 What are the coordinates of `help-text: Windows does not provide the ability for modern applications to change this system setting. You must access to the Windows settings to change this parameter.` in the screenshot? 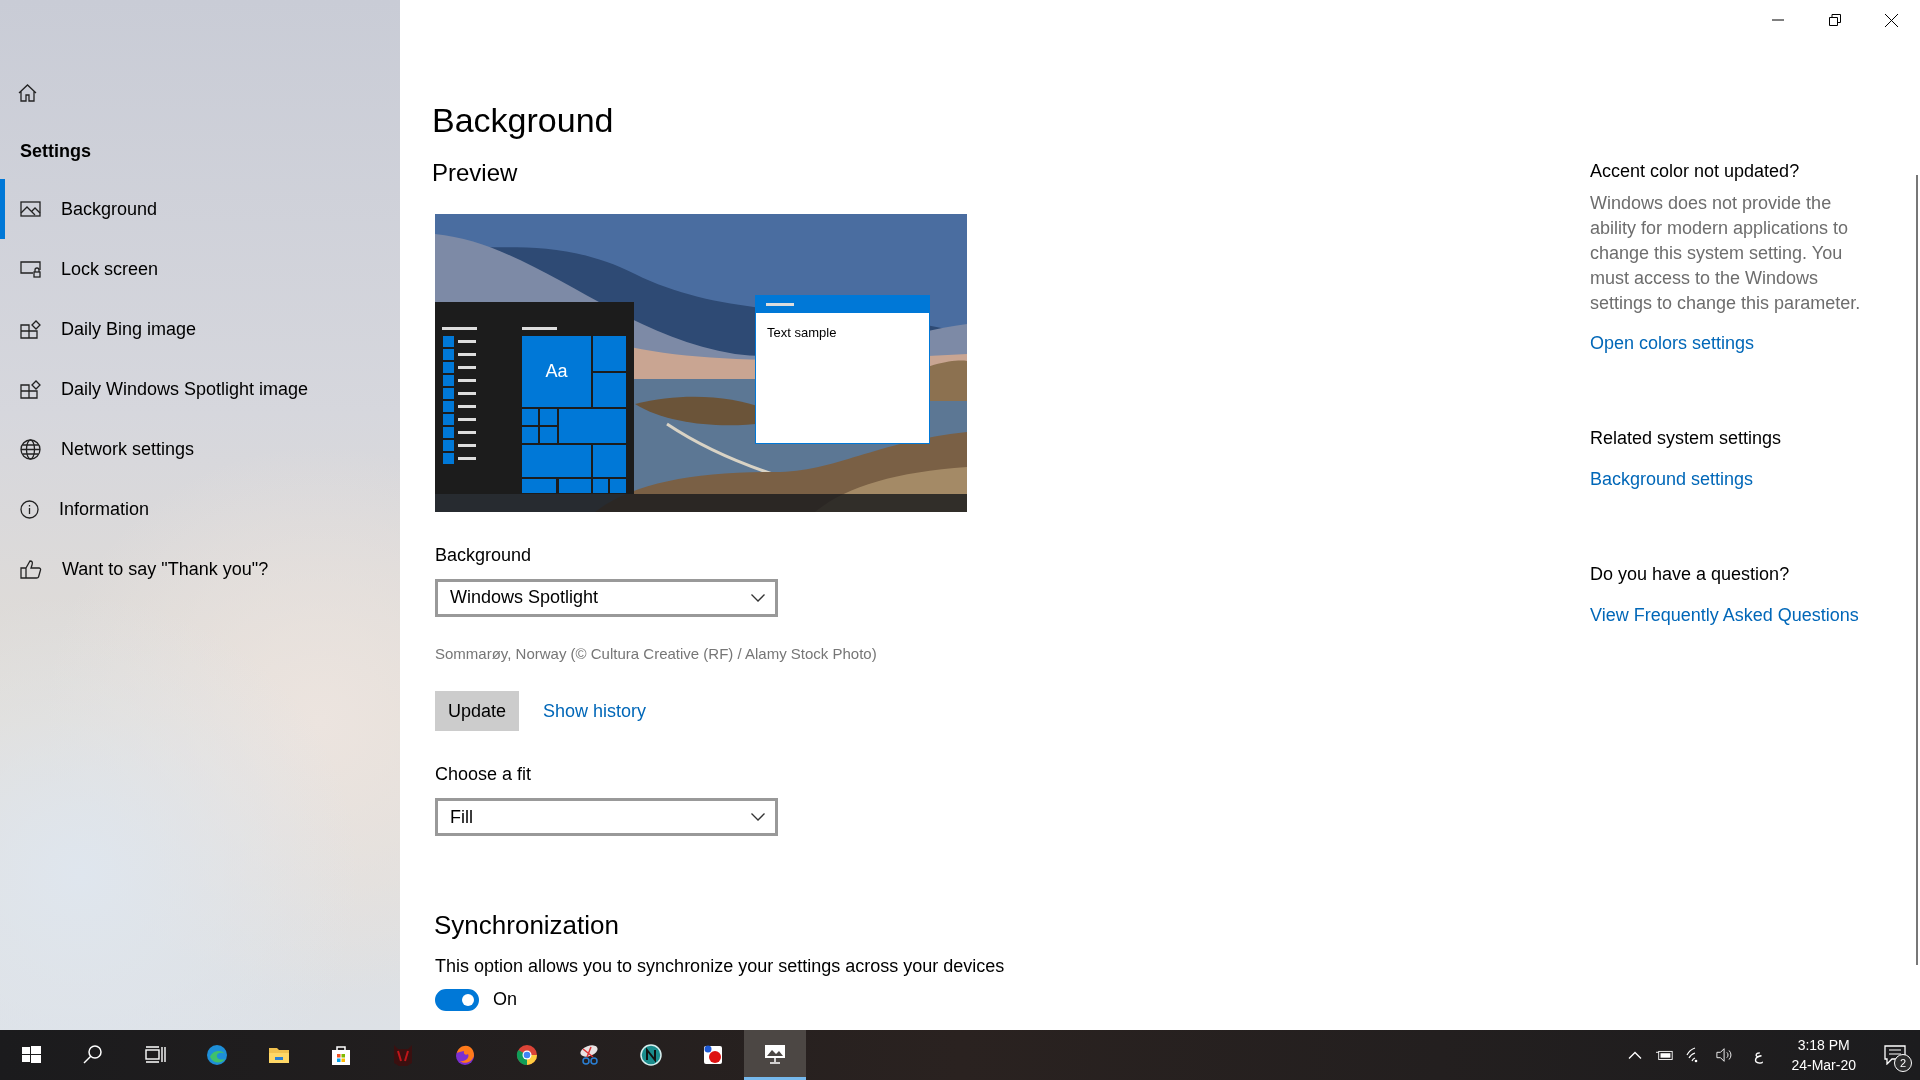 It's located at (1726, 253).